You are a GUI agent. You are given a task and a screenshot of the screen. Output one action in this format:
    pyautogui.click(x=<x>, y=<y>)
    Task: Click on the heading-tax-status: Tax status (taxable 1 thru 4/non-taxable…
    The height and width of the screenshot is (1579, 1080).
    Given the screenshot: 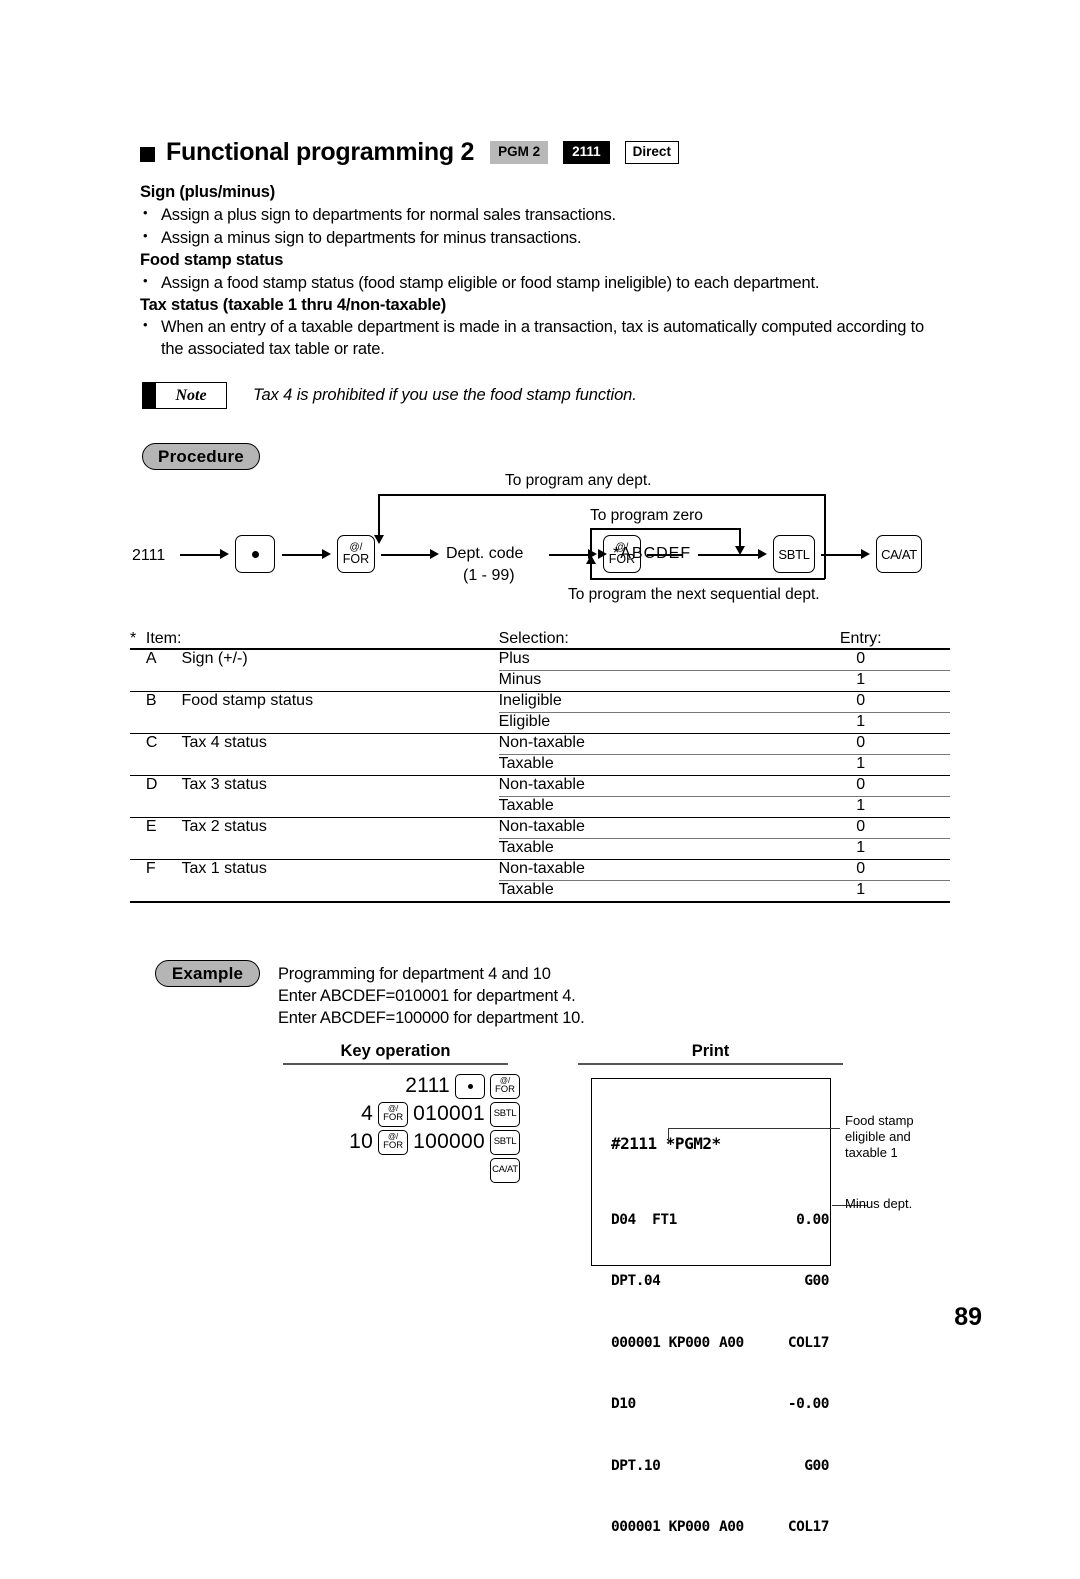 What is the action you would take?
    pyautogui.click(x=293, y=305)
    